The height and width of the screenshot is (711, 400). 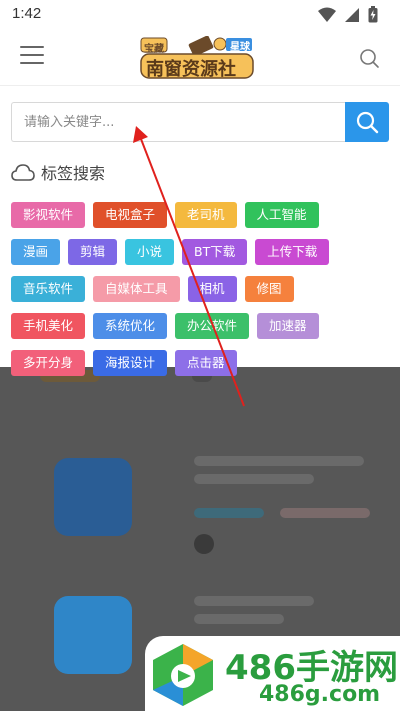 What do you see at coordinates (48, 363) in the screenshot?
I see `tag-chip: 多开分身` at bounding box center [48, 363].